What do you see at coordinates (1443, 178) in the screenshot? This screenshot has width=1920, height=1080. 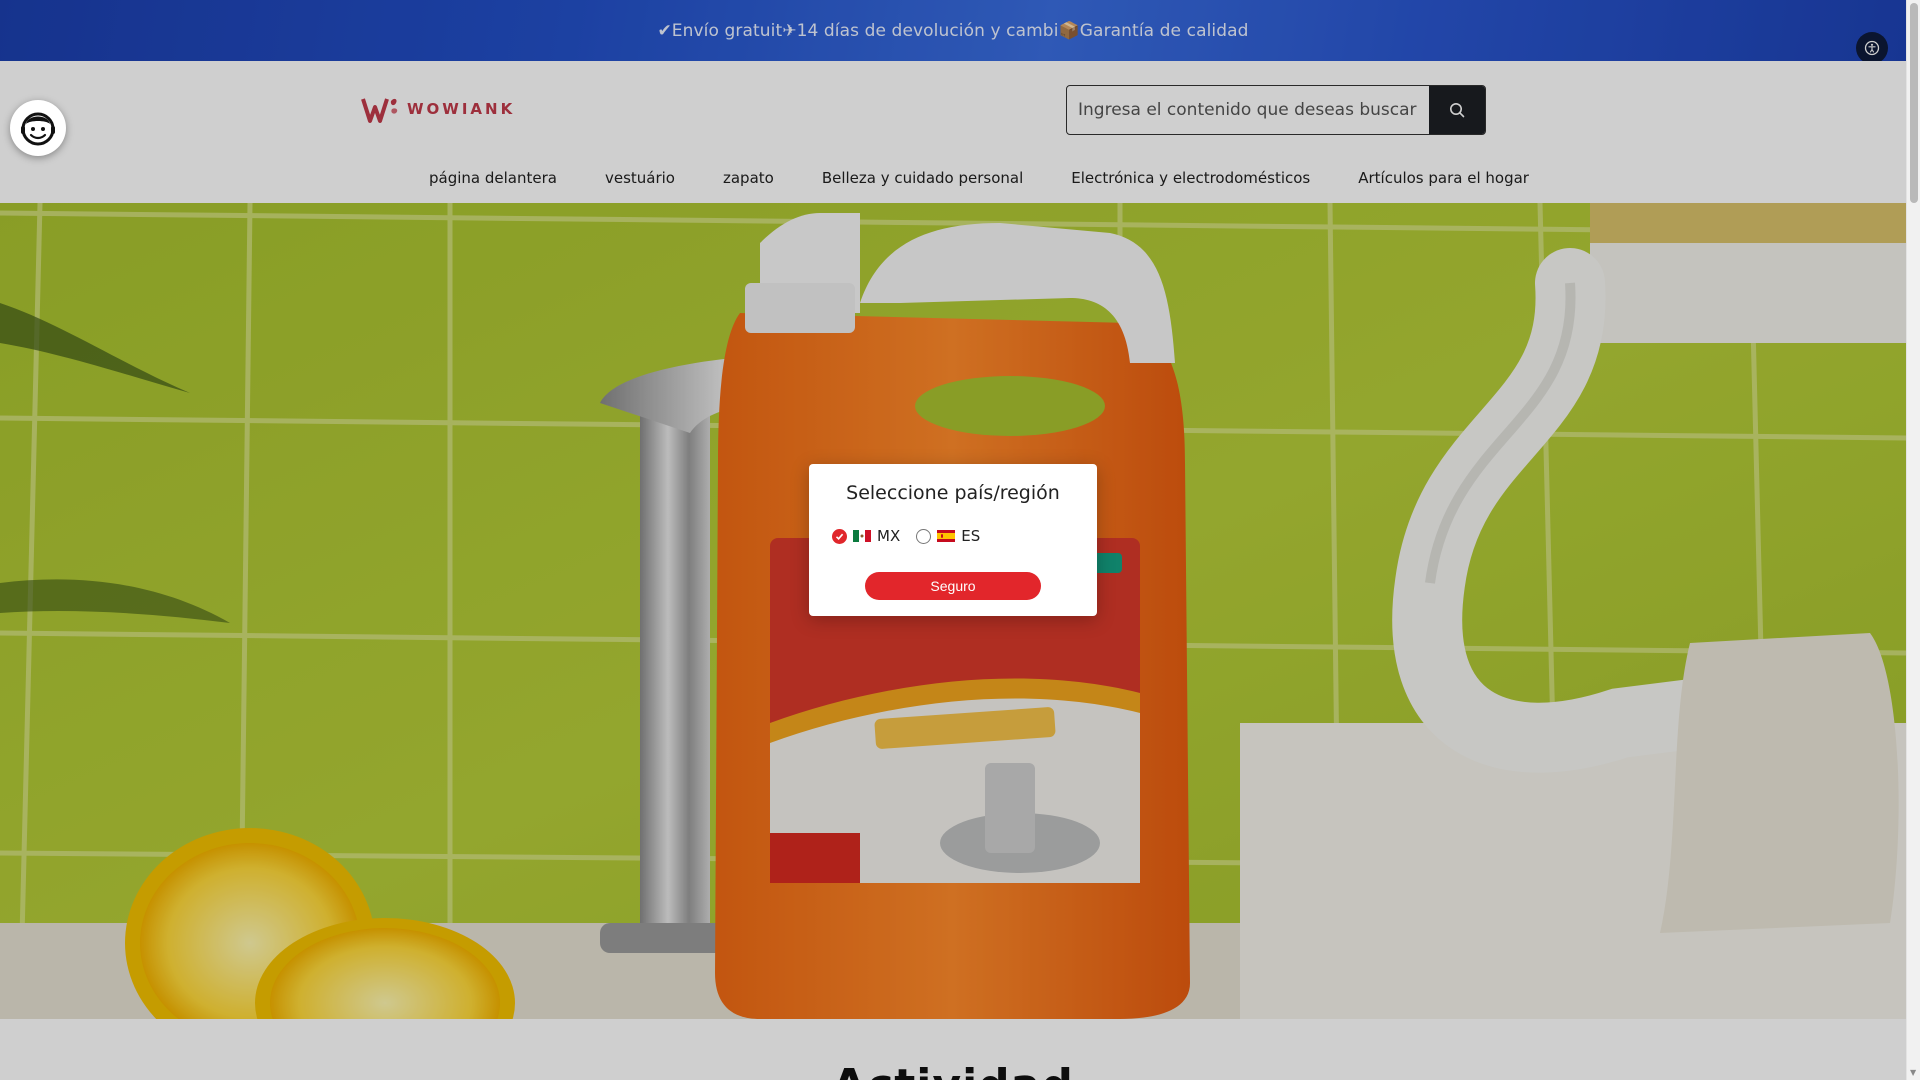 I see `nav-item-home-goods: Artículos para el hogar` at bounding box center [1443, 178].